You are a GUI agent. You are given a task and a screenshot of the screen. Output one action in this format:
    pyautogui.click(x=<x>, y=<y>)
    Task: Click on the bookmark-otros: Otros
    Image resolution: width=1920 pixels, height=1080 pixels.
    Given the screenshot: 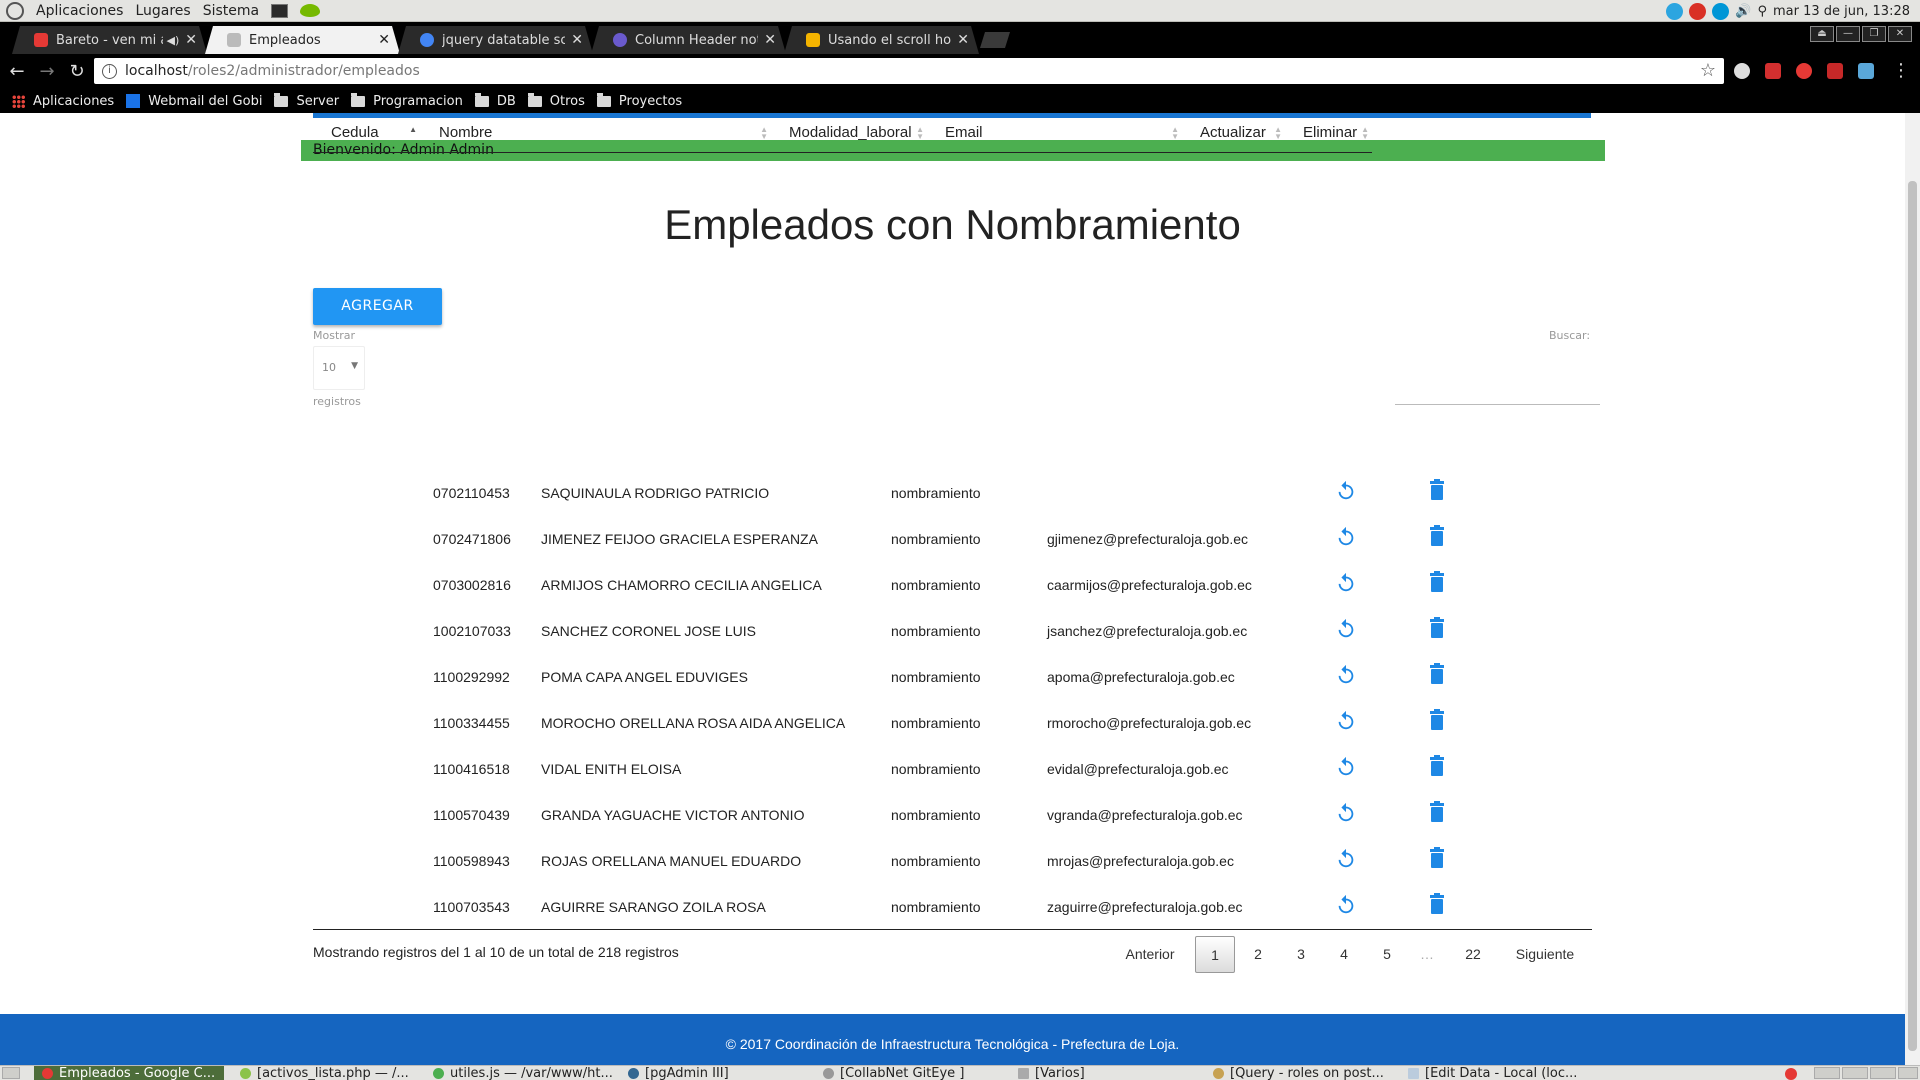 What is the action you would take?
    pyautogui.click(x=556, y=100)
    